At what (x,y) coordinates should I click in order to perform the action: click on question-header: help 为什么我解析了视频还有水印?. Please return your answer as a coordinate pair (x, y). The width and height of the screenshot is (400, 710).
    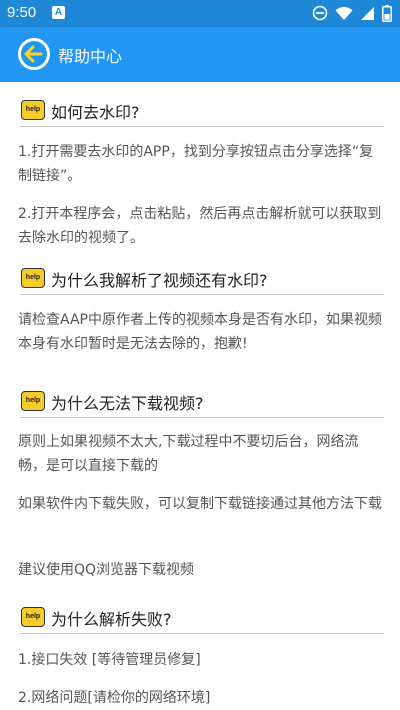
    Looking at the image, I should click on (202, 280).